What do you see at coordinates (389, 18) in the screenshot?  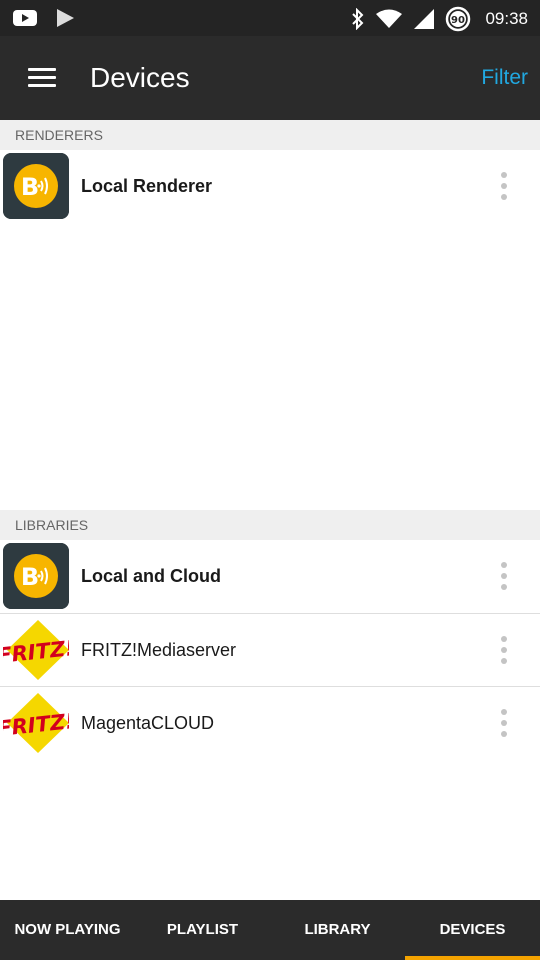 I see `wifi-icon` at bounding box center [389, 18].